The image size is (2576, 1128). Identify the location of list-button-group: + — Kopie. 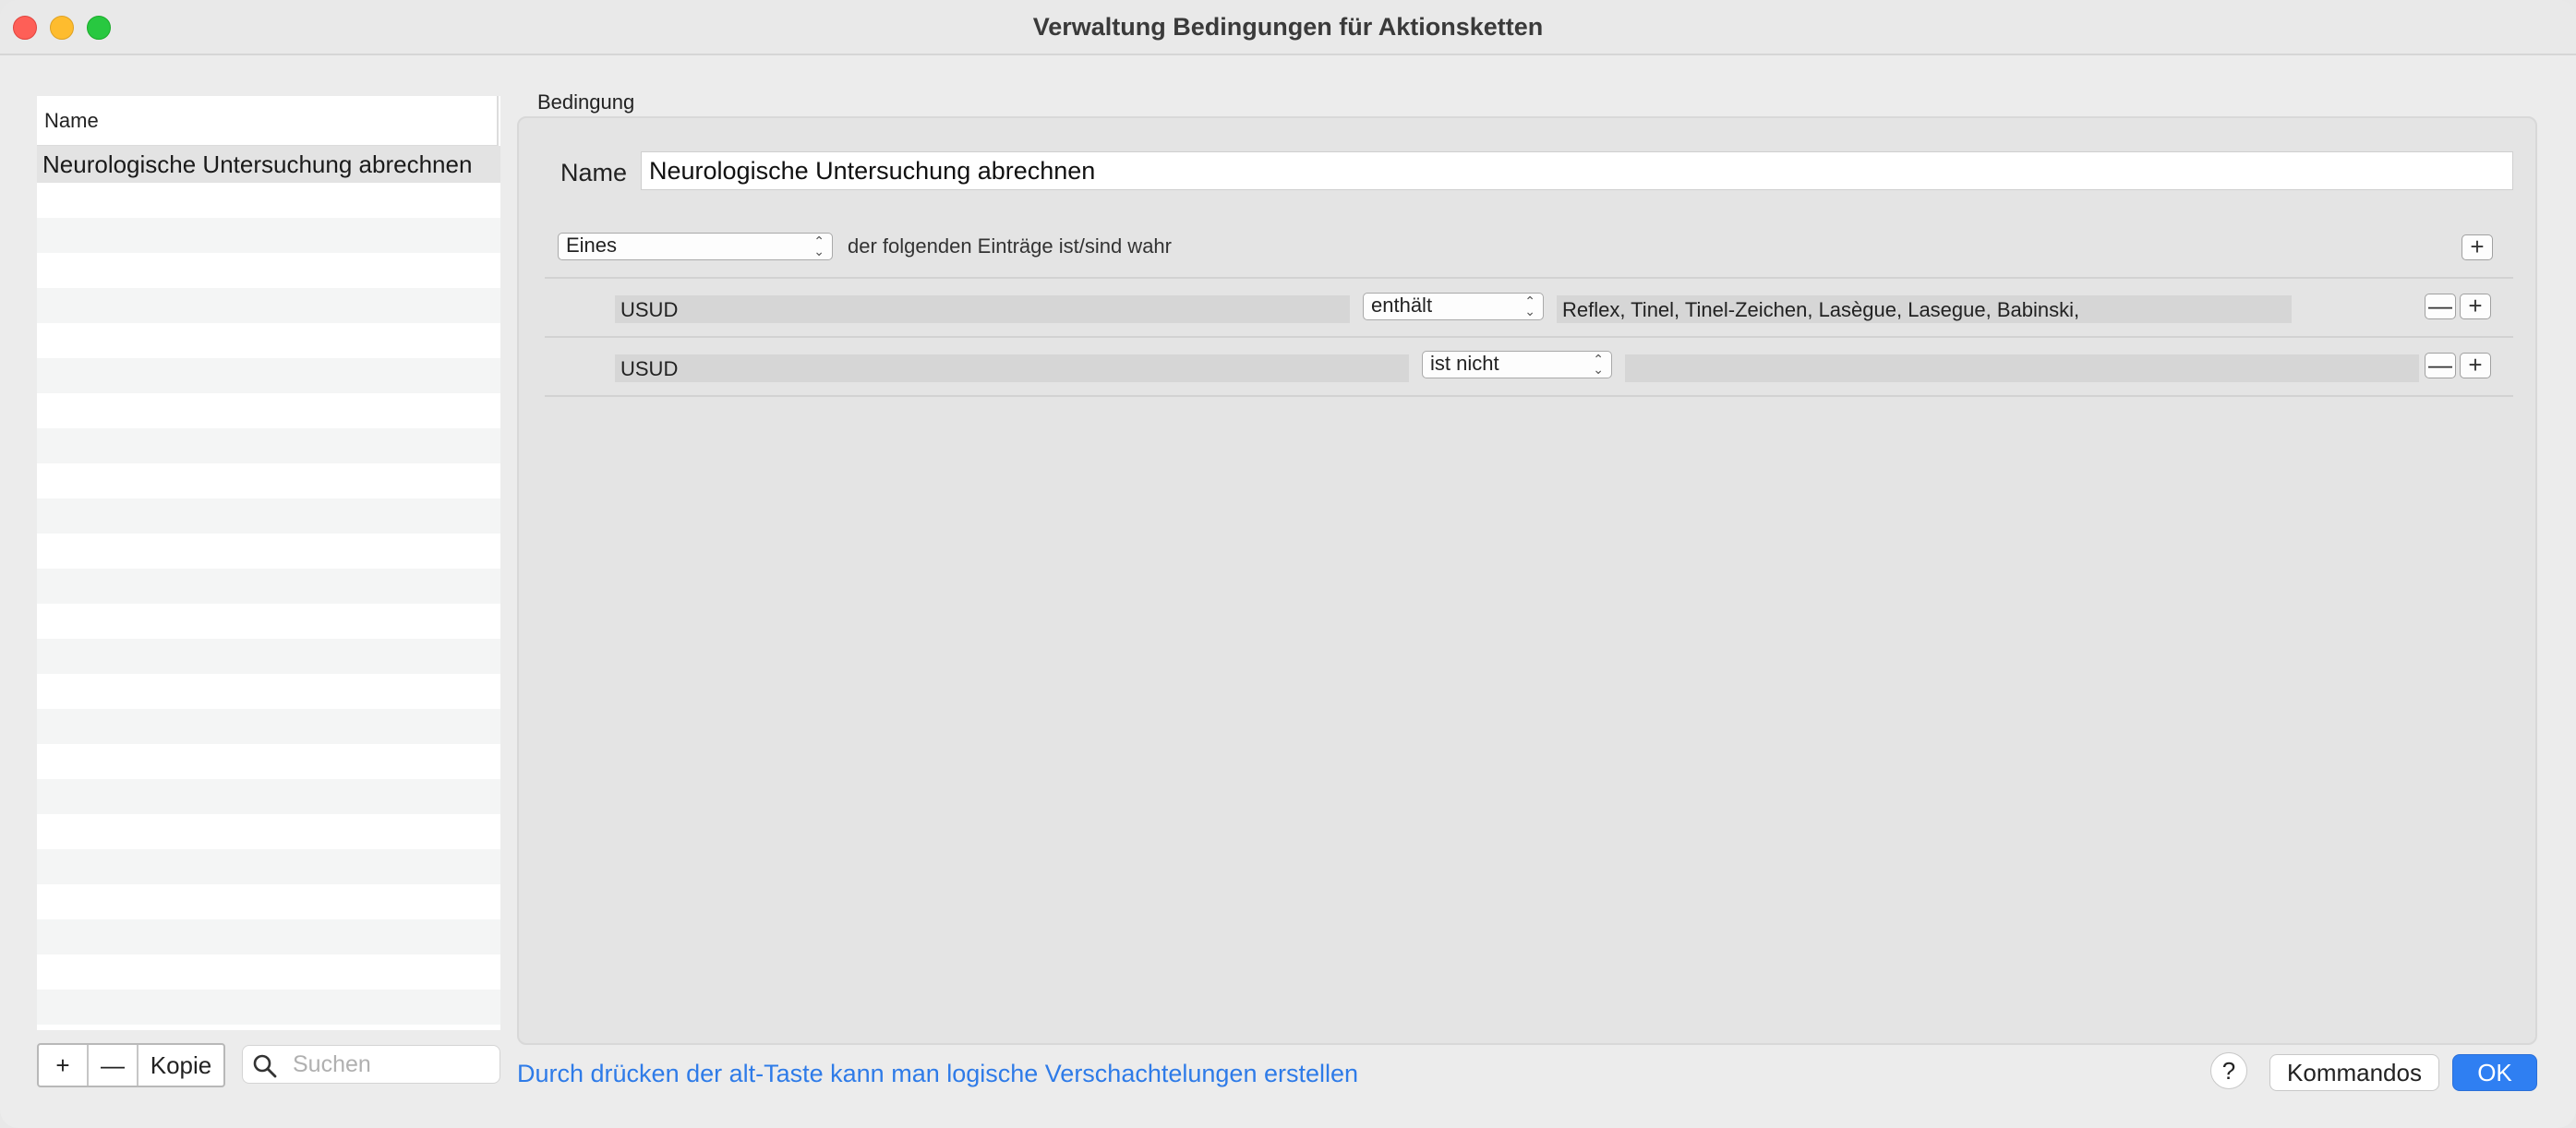
(131, 1065).